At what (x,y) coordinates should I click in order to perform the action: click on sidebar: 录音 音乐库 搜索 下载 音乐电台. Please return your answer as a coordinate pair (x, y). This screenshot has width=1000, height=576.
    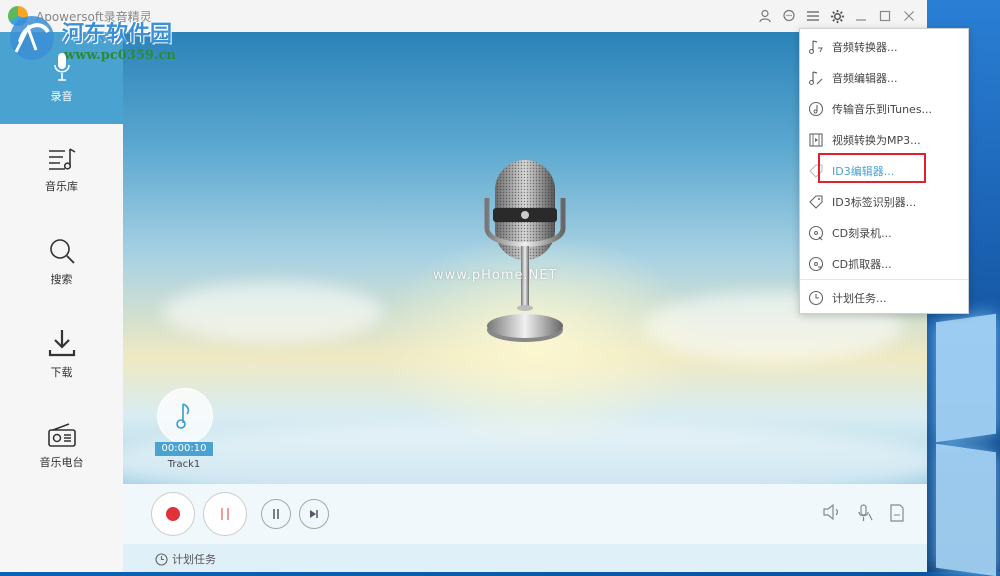
    Looking at the image, I should click on (61, 302).